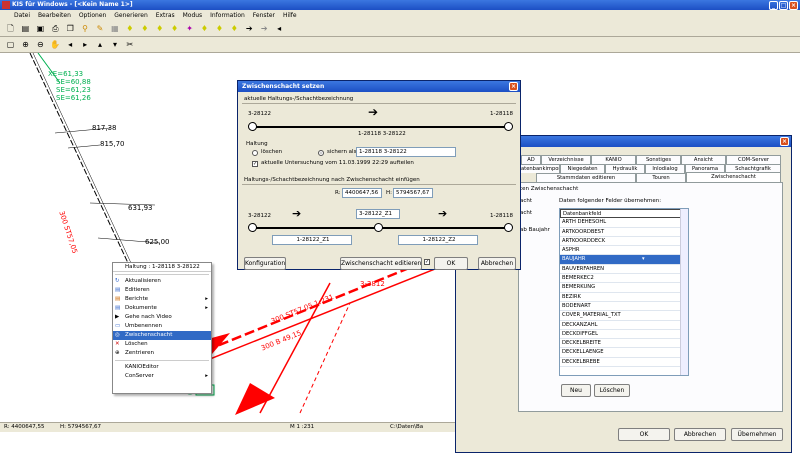 The image size is (800, 458). Describe the element at coordinates (54, 15) in the screenshot. I see `menu-bearbeiten: Bearbeiten` at that location.